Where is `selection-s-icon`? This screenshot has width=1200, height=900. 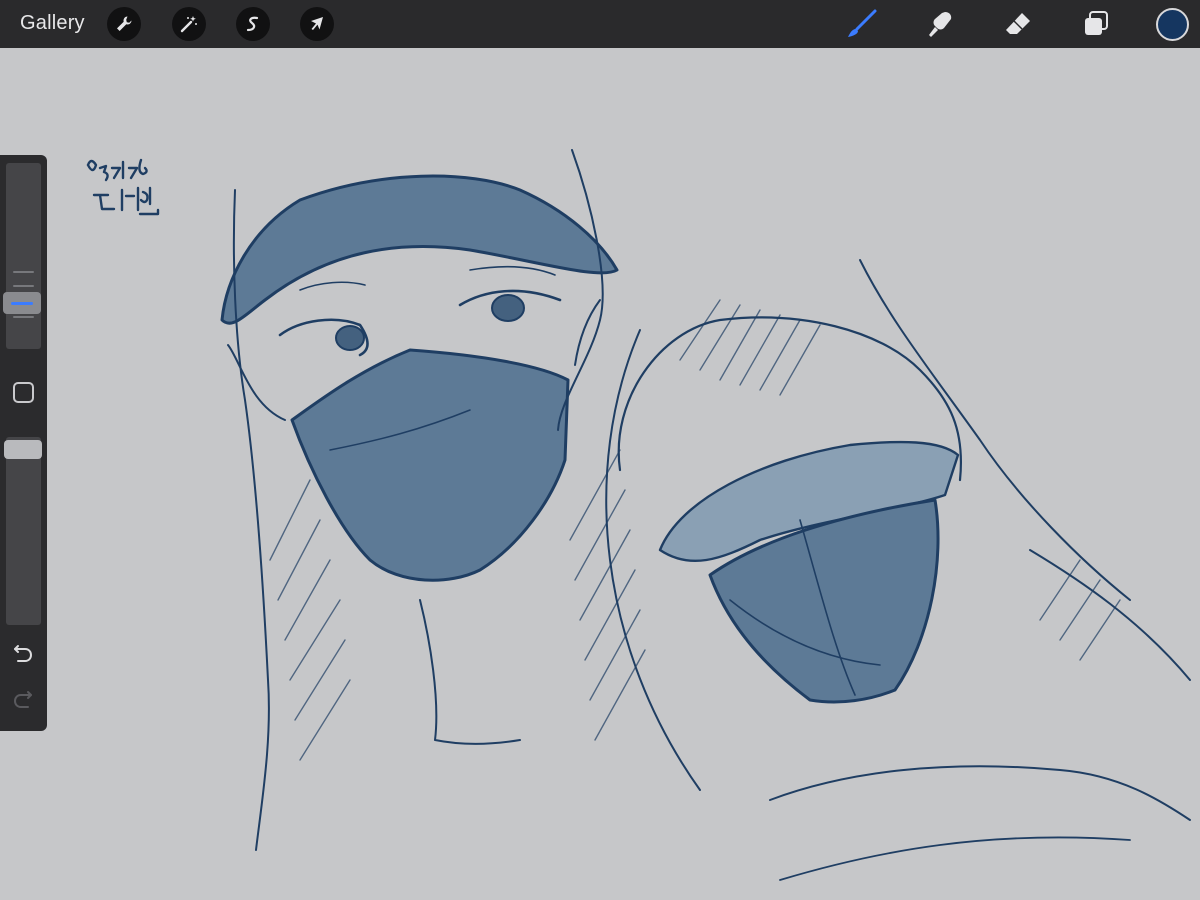
selection-s-icon is located at coordinates (252, 24).